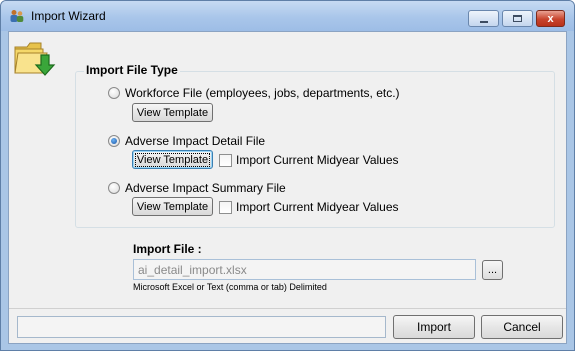 This screenshot has width=575, height=351. Describe the element at coordinates (35, 59) in the screenshot. I see `folder-download-icon` at that location.